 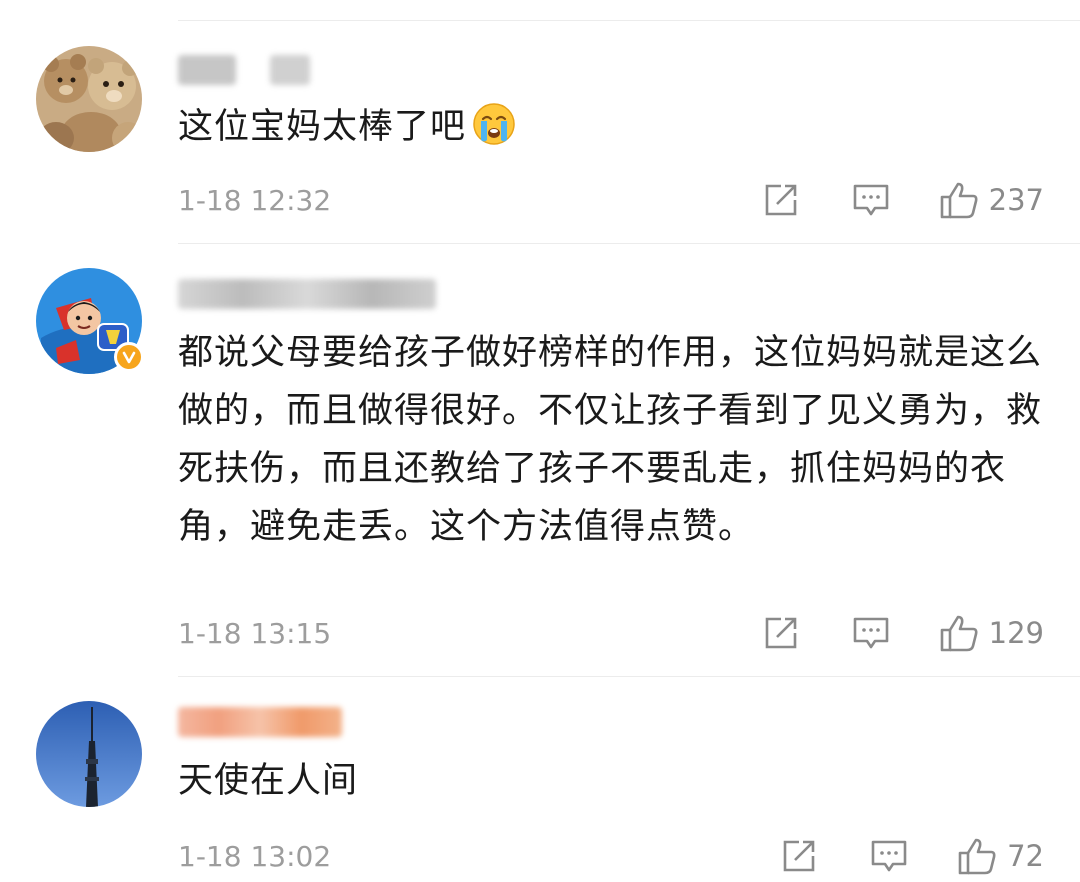 What do you see at coordinates (268, 781) in the screenshot?
I see `comment-text: 天使在人间` at bounding box center [268, 781].